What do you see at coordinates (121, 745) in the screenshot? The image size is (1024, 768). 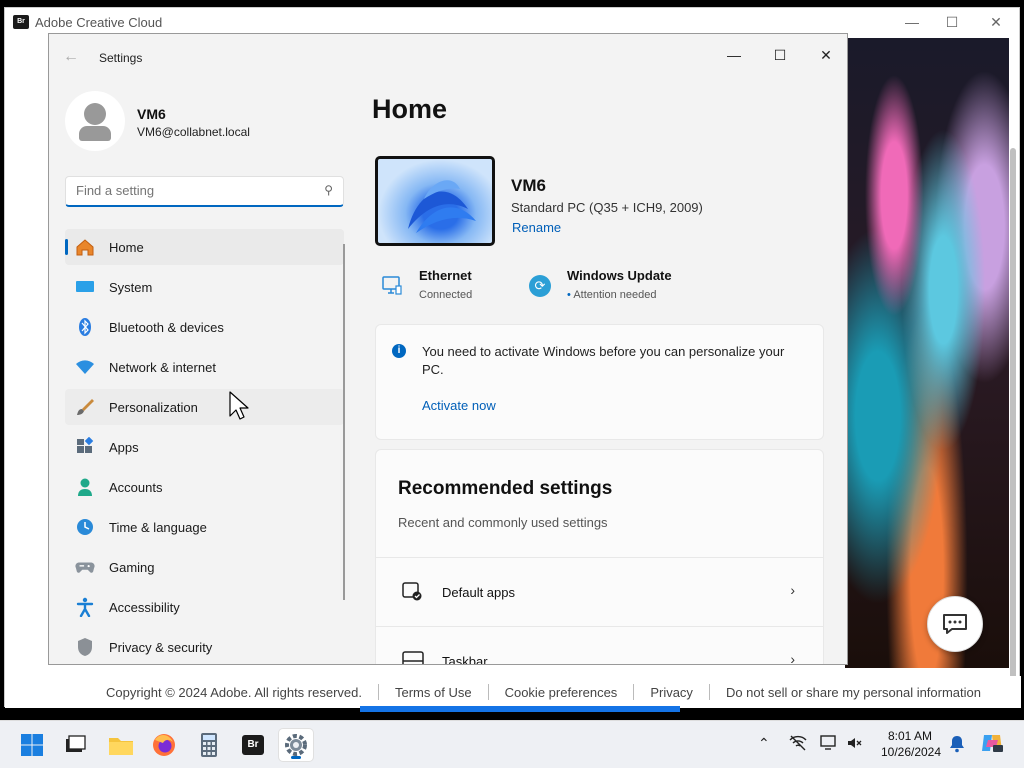 I see `taskbar-folder` at bounding box center [121, 745].